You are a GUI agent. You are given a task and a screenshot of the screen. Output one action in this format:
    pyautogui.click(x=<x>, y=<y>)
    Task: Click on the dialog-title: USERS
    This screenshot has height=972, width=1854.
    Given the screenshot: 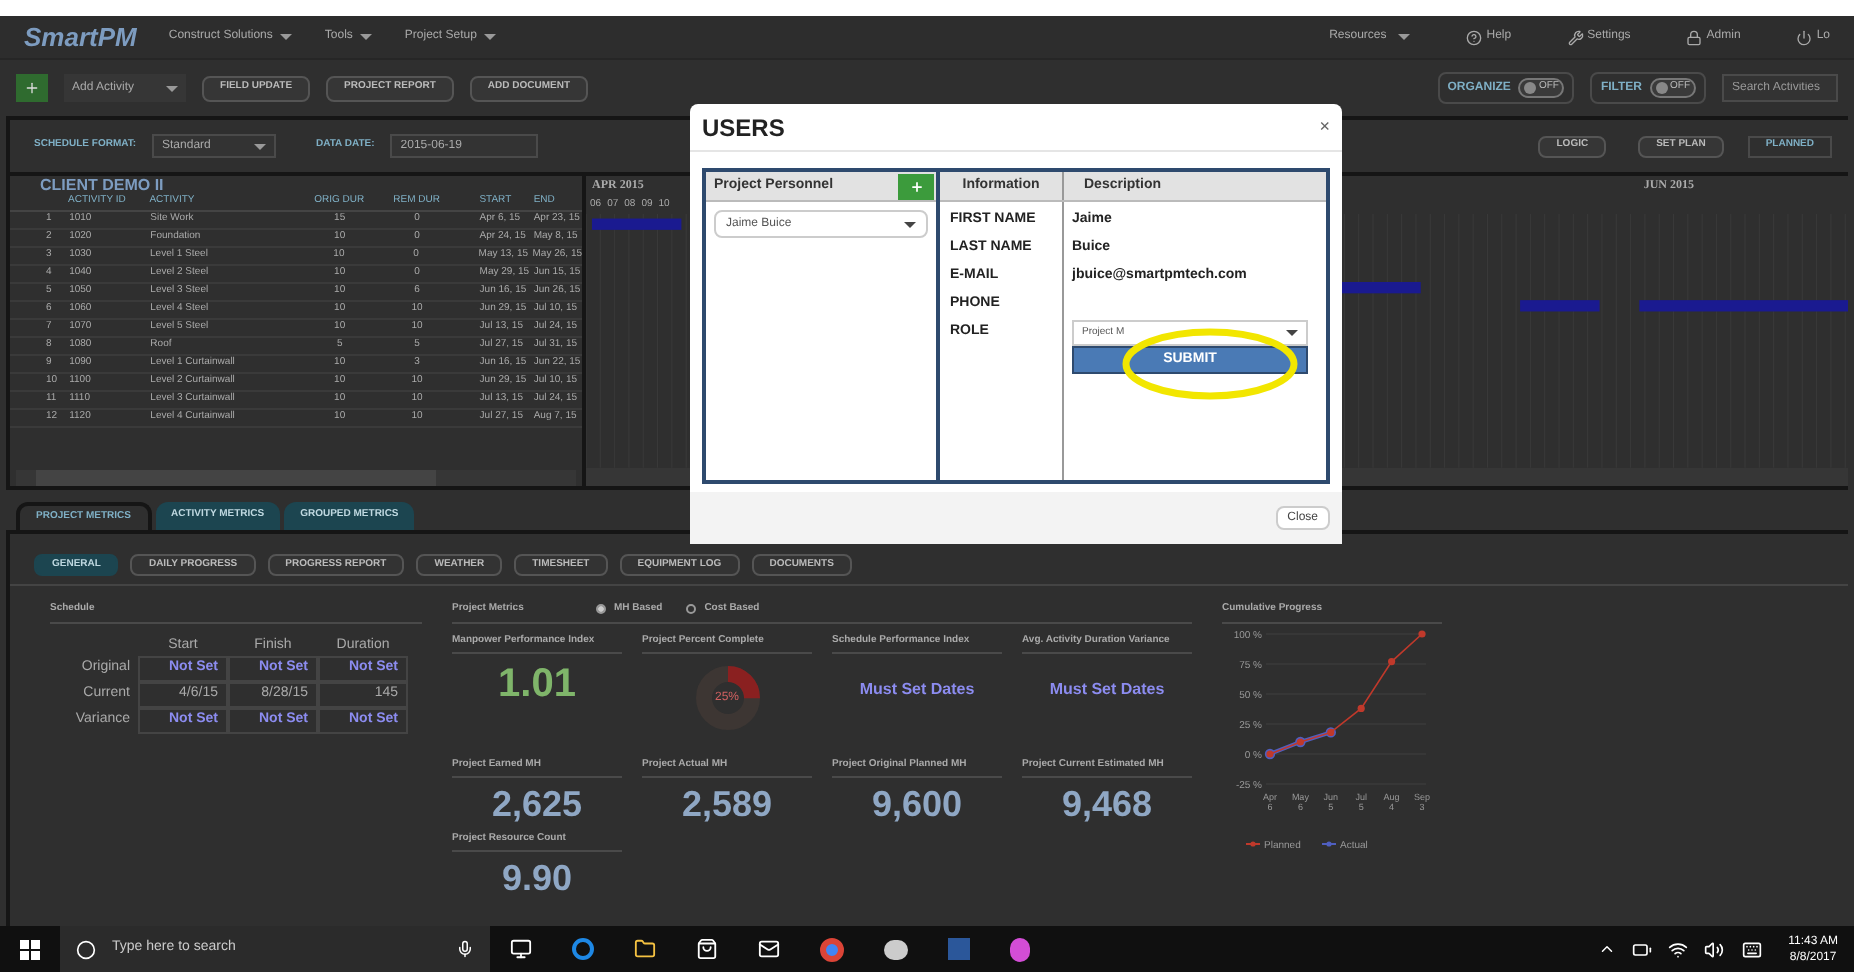 What is the action you would take?
    pyautogui.click(x=743, y=128)
    